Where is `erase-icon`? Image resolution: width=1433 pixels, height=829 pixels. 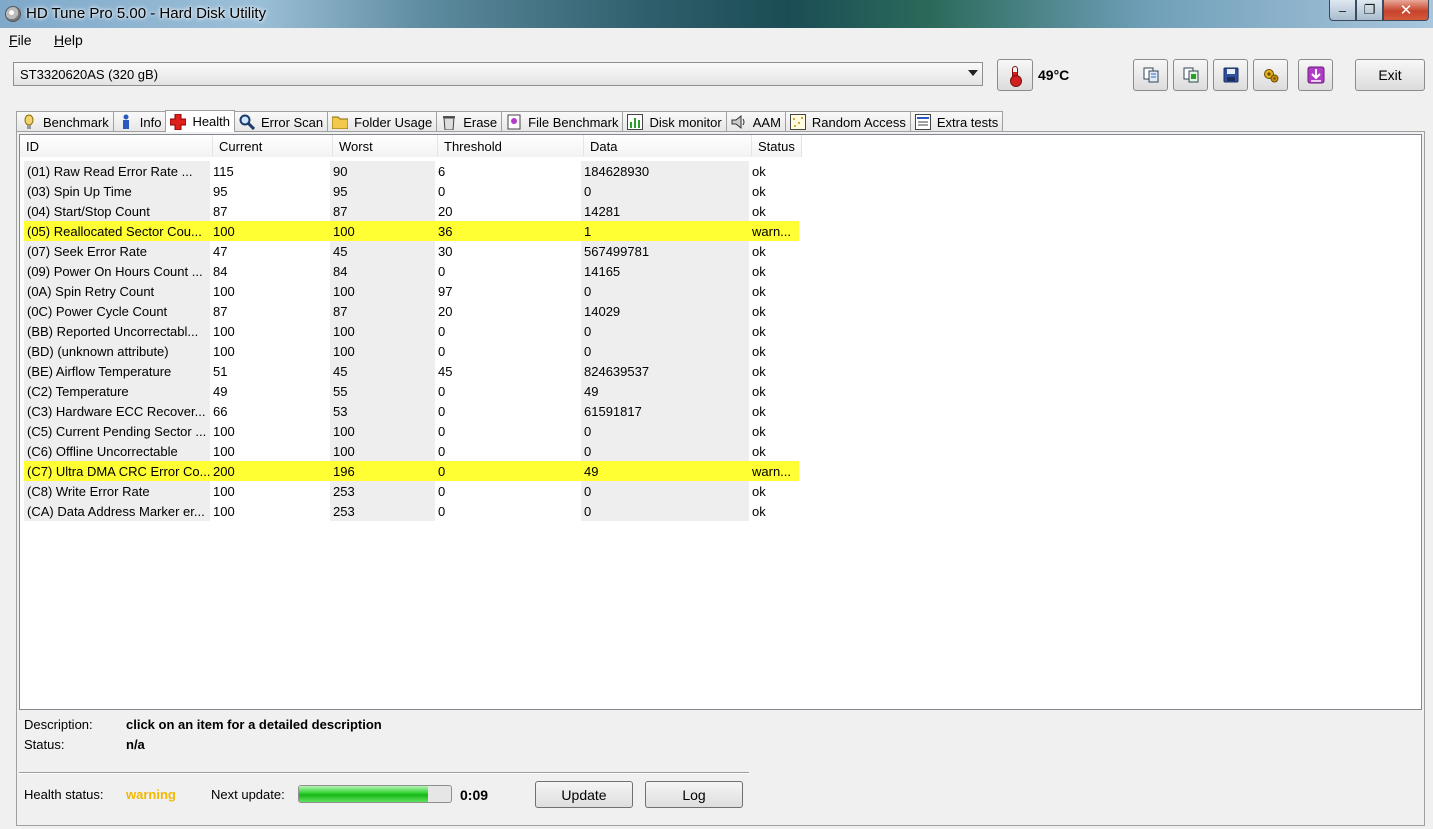
erase-icon is located at coordinates (449, 122).